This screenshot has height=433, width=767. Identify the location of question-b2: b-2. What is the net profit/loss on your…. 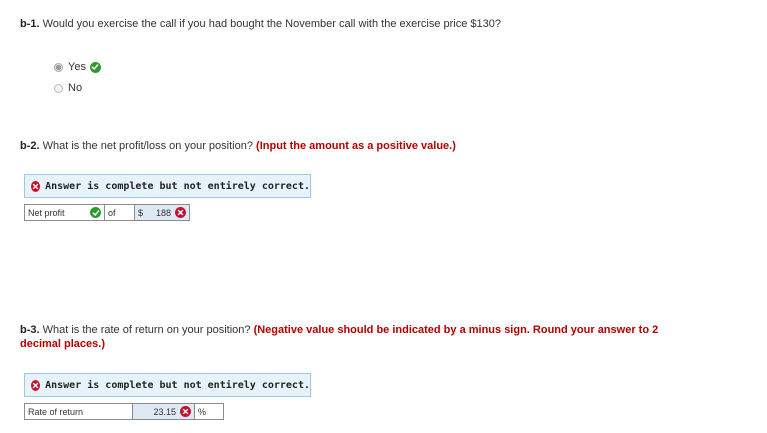
(238, 146).